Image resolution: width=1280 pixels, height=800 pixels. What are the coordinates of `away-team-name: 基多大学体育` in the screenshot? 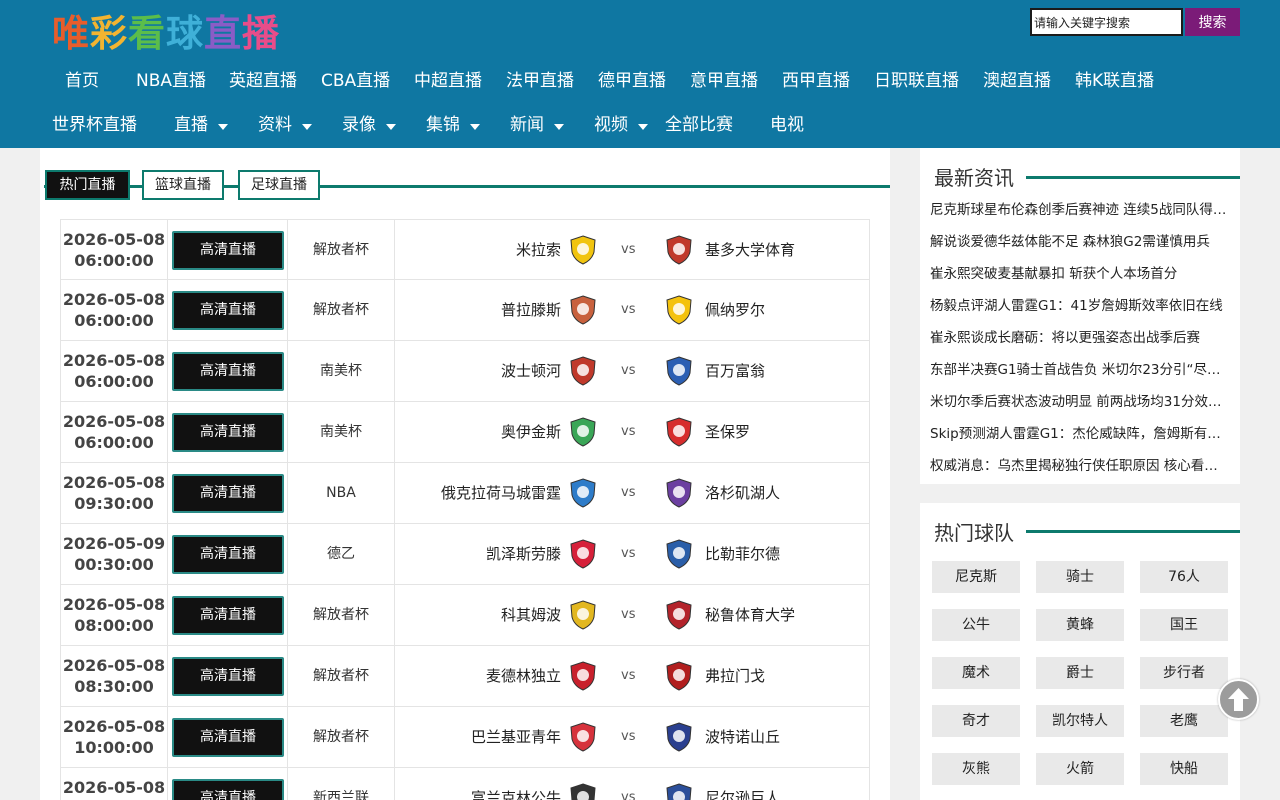 It's located at (750, 250).